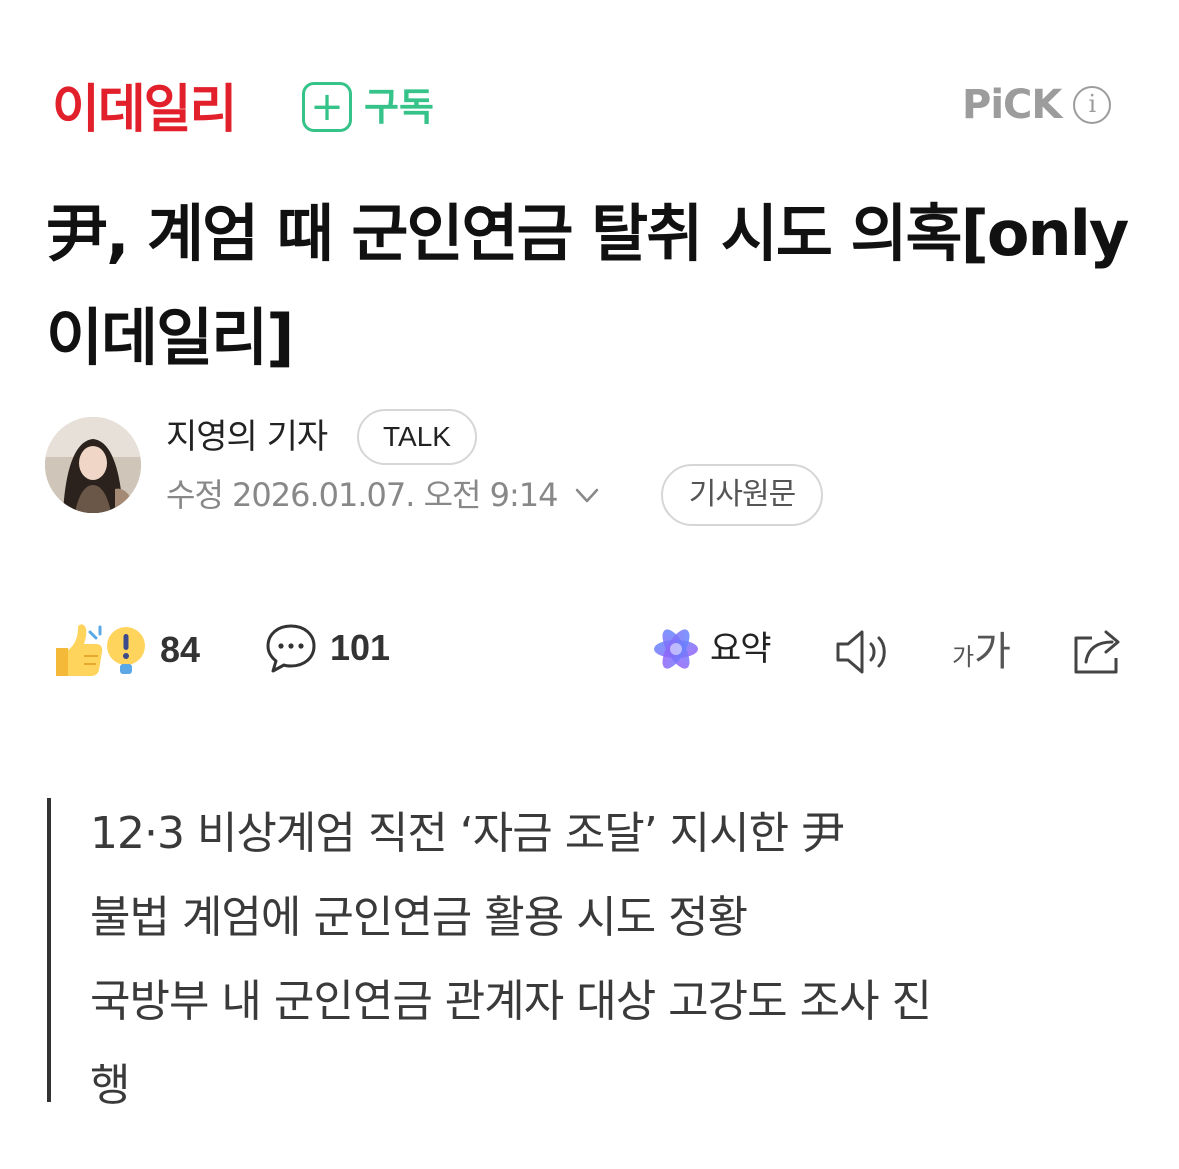 Image resolution: width=1179 pixels, height=1169 pixels. I want to click on comment-count: 101, so click(360, 647).